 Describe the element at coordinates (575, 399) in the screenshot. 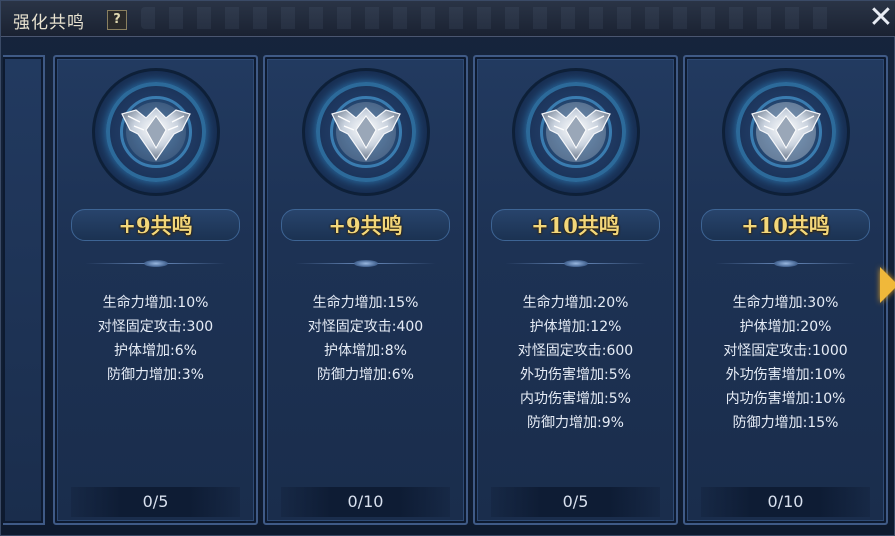

I see `stat-line: 内功伤害增加:5%` at that location.